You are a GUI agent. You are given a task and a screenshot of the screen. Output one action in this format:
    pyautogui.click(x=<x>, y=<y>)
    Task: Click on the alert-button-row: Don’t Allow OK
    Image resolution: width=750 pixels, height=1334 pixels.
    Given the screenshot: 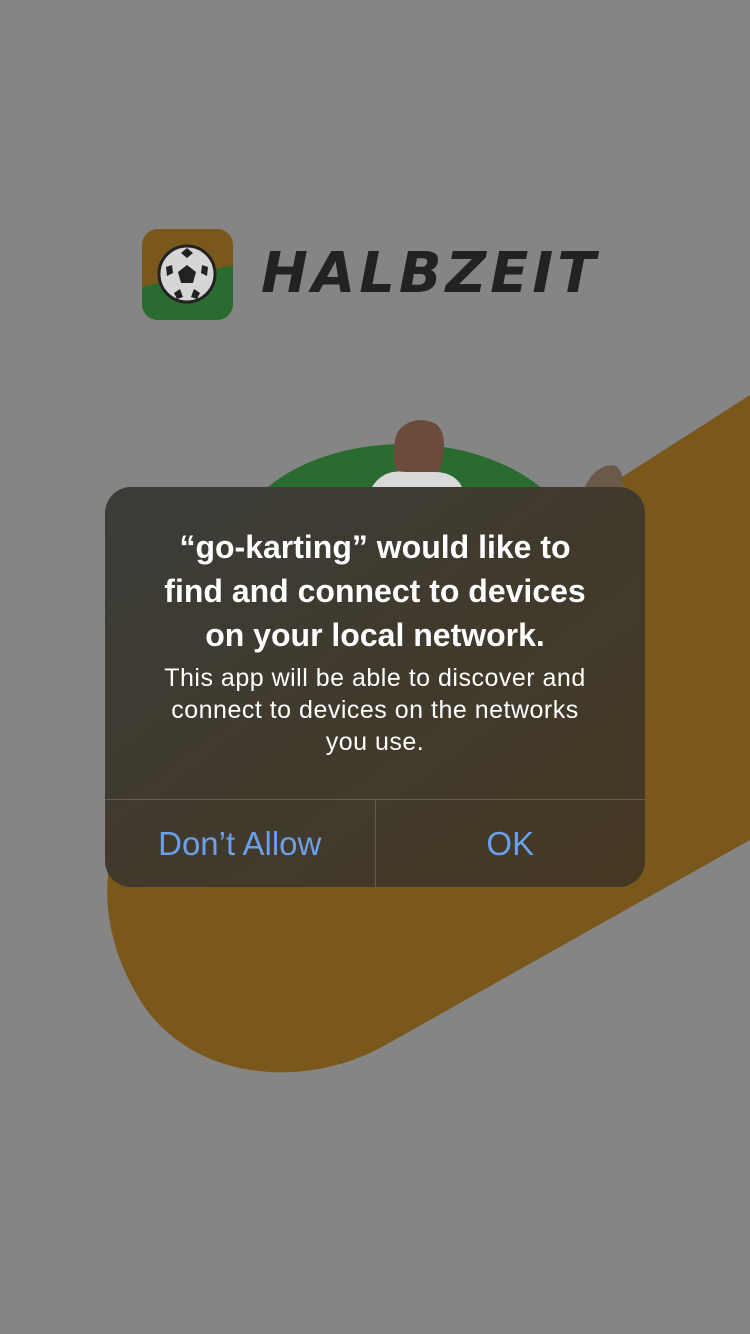 What is the action you would take?
    pyautogui.click(x=375, y=843)
    